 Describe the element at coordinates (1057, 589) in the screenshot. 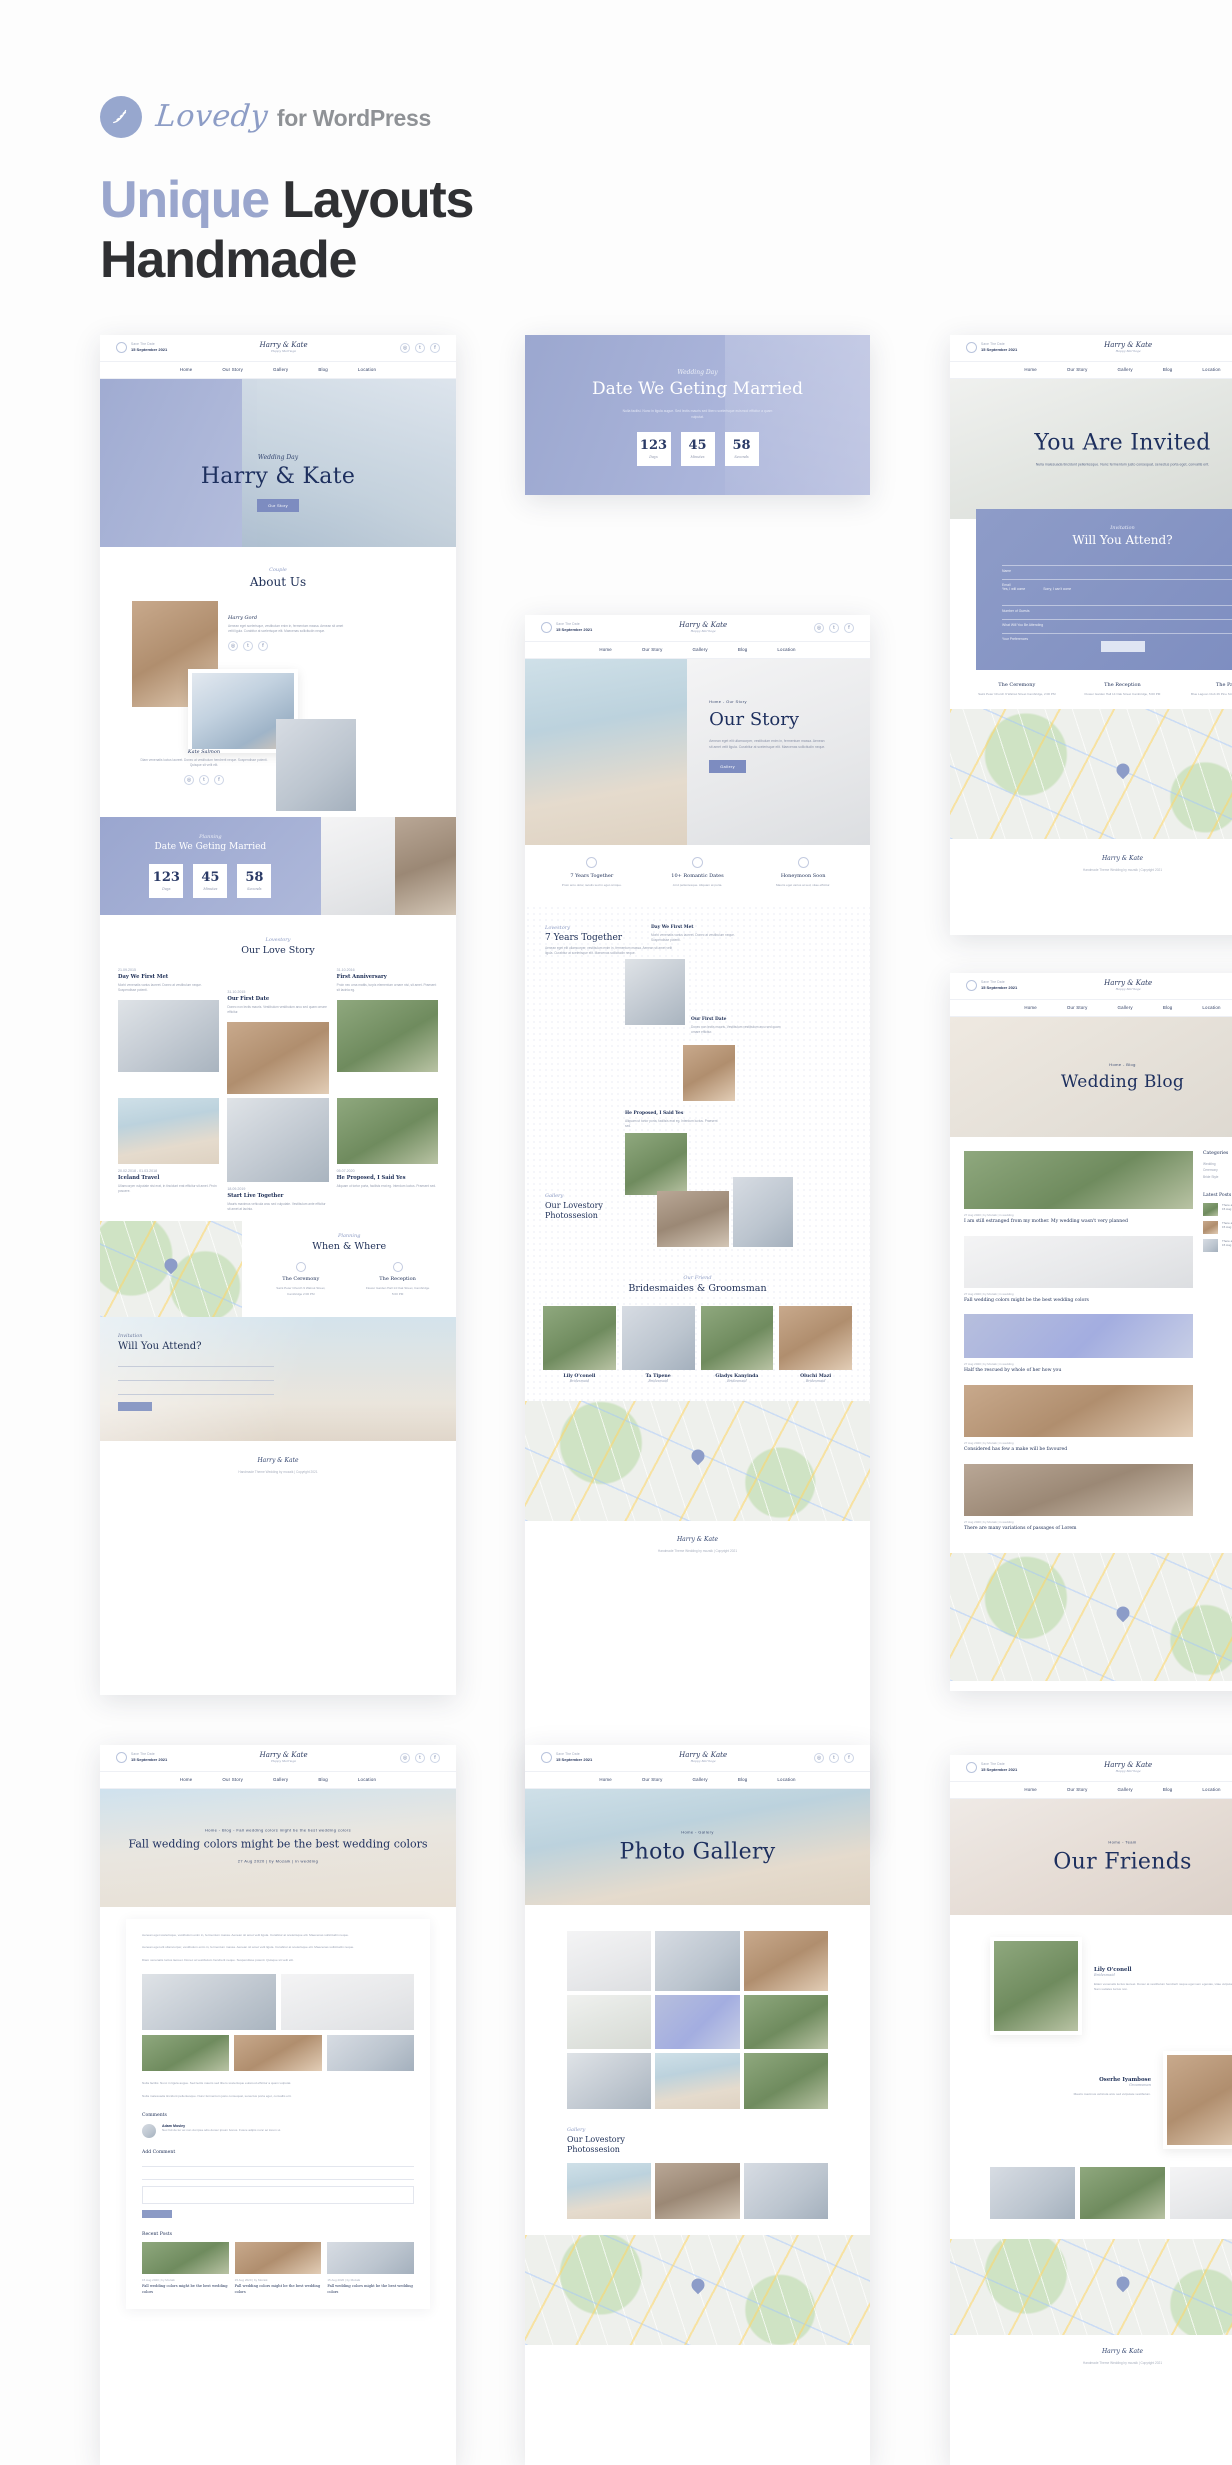

I see `rsvp-radio-no: Sorry, I can't come` at that location.